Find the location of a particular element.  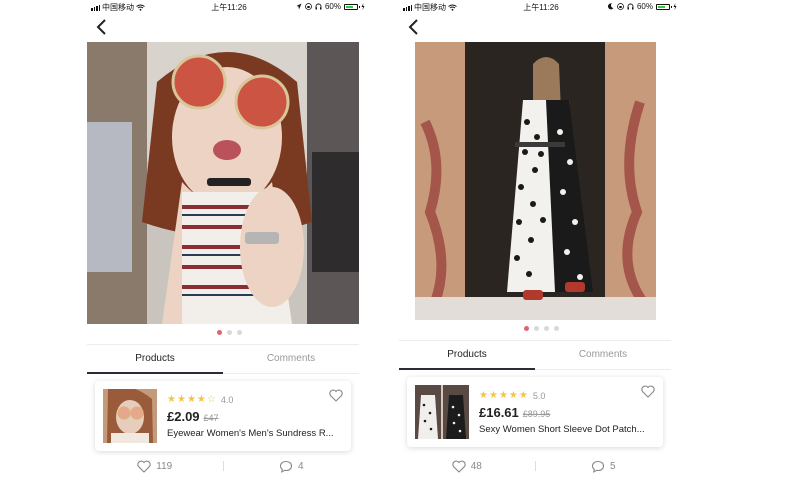

comment-count: 5 is located at coordinates (612, 466).